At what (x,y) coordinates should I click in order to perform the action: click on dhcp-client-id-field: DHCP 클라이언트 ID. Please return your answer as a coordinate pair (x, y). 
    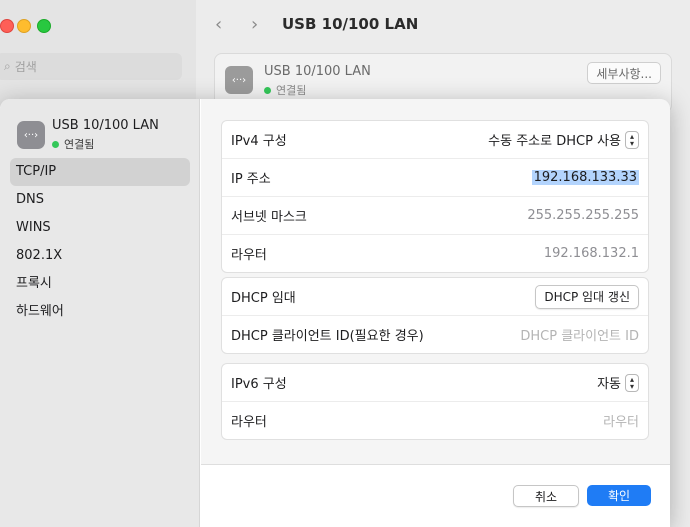
    Looking at the image, I should click on (579, 334).